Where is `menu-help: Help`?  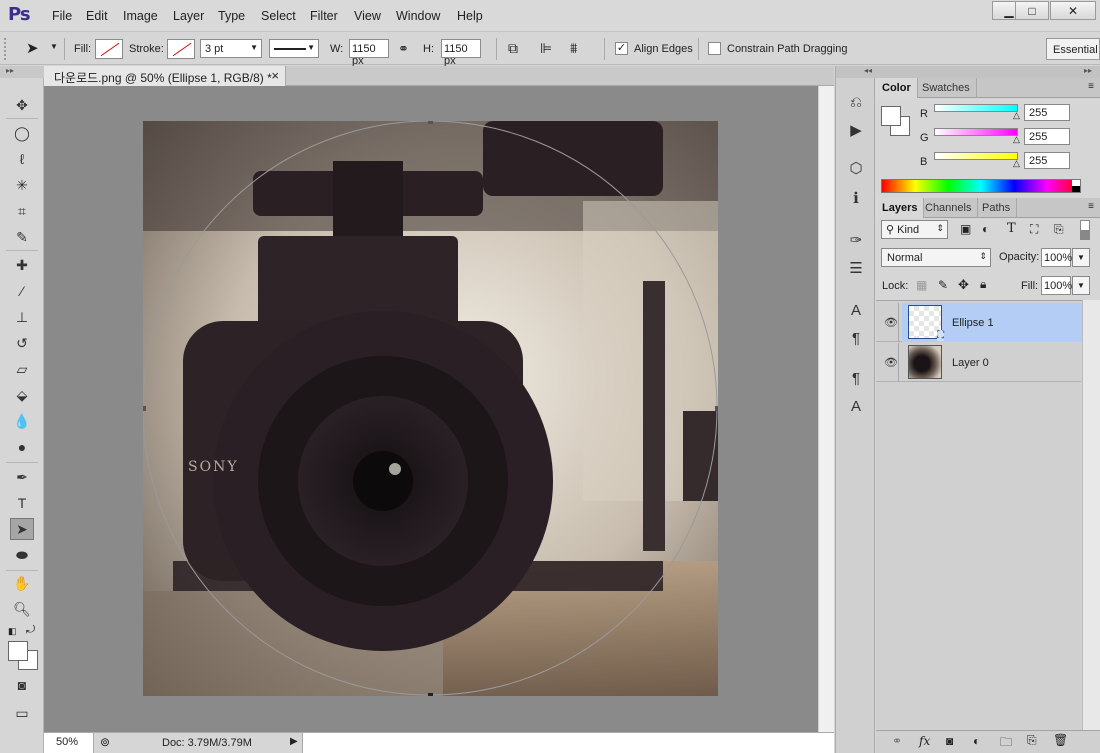 menu-help: Help is located at coordinates (470, 16).